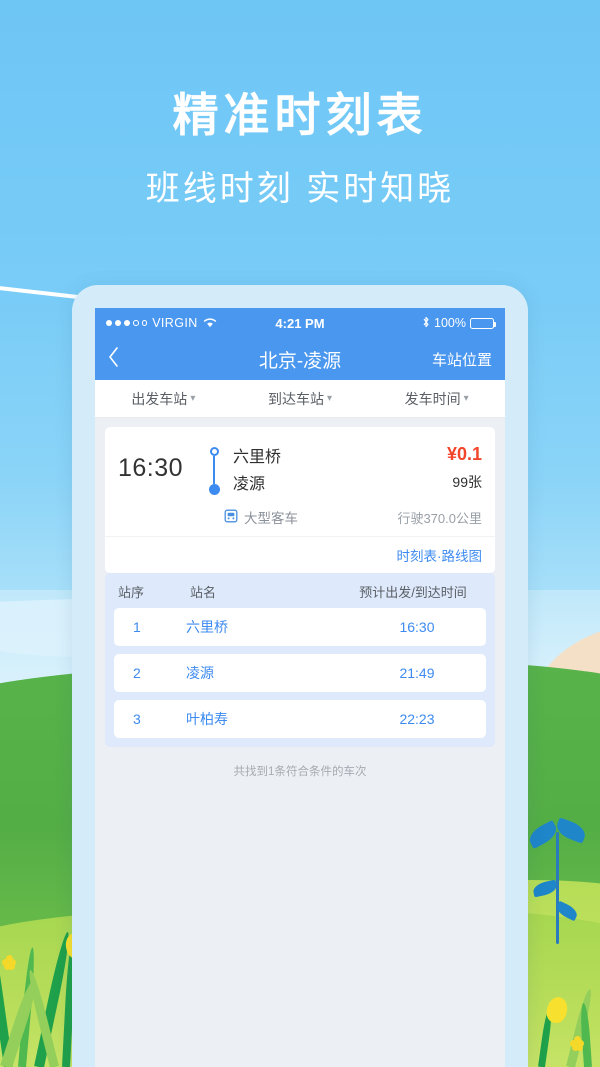 This screenshot has height=1067, width=600. Describe the element at coordinates (159, 398) in the screenshot. I see `filter-departure-label: 出发车站` at that location.